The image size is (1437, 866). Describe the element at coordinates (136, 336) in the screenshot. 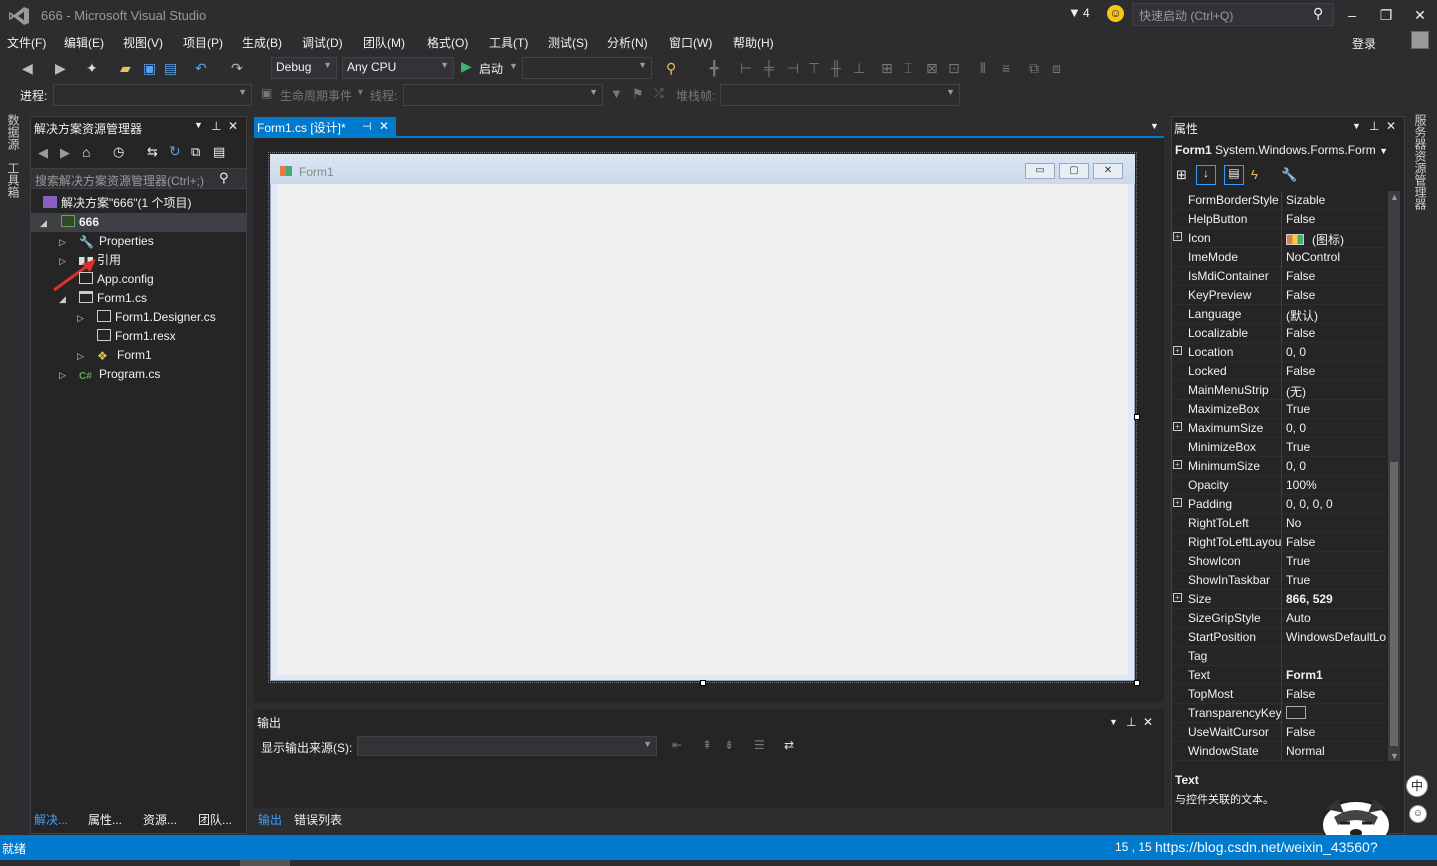

I see `tree-item-form1-resx: Form1.resx` at that location.